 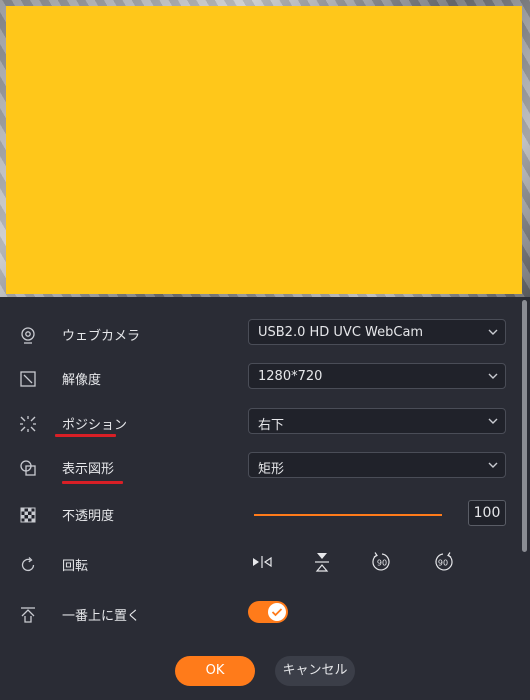 What do you see at coordinates (315, 671) in the screenshot?
I see `cancel-button: キャンセル` at bounding box center [315, 671].